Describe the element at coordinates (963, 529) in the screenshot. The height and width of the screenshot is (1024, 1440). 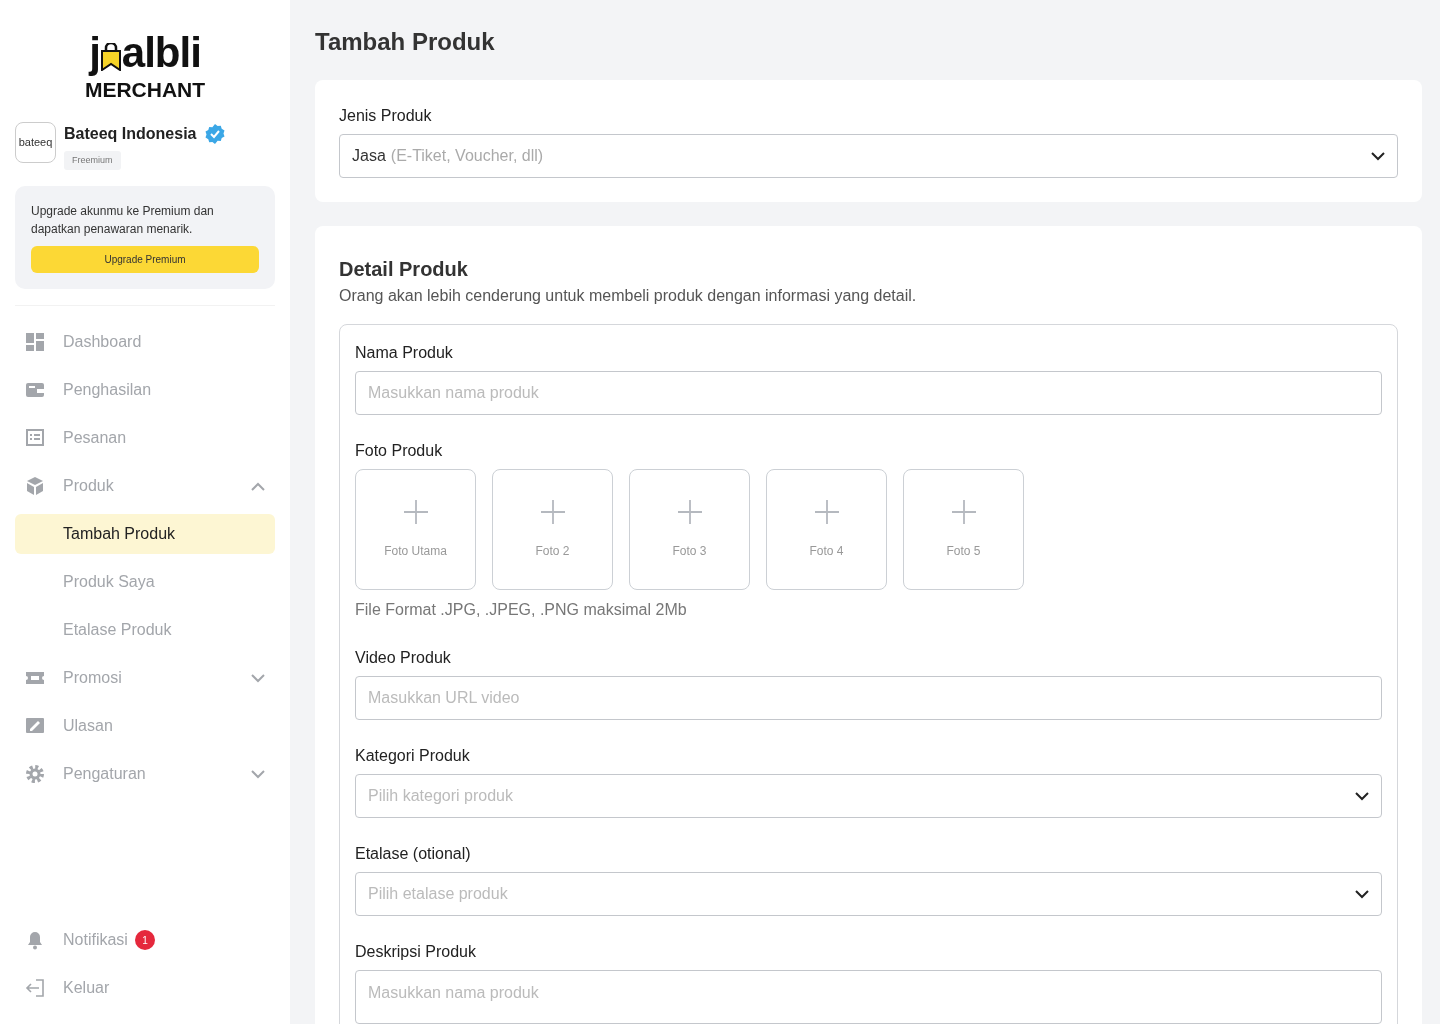
I see `photo-upload-slot: Foto 5` at that location.